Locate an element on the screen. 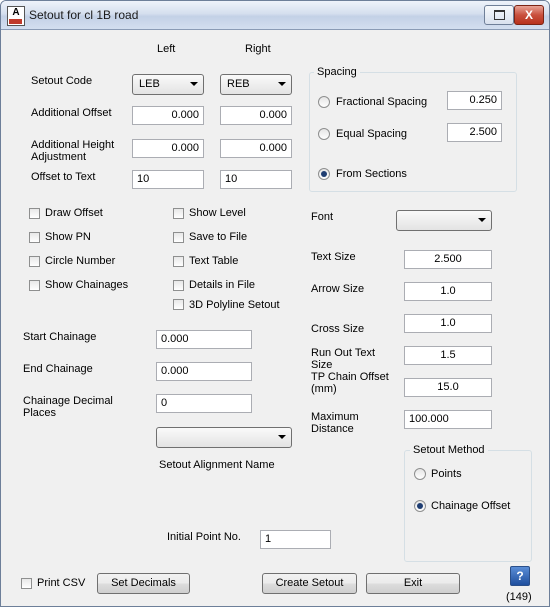 This screenshot has width=550, height=607. print-csv-checkbox is located at coordinates (26, 583).